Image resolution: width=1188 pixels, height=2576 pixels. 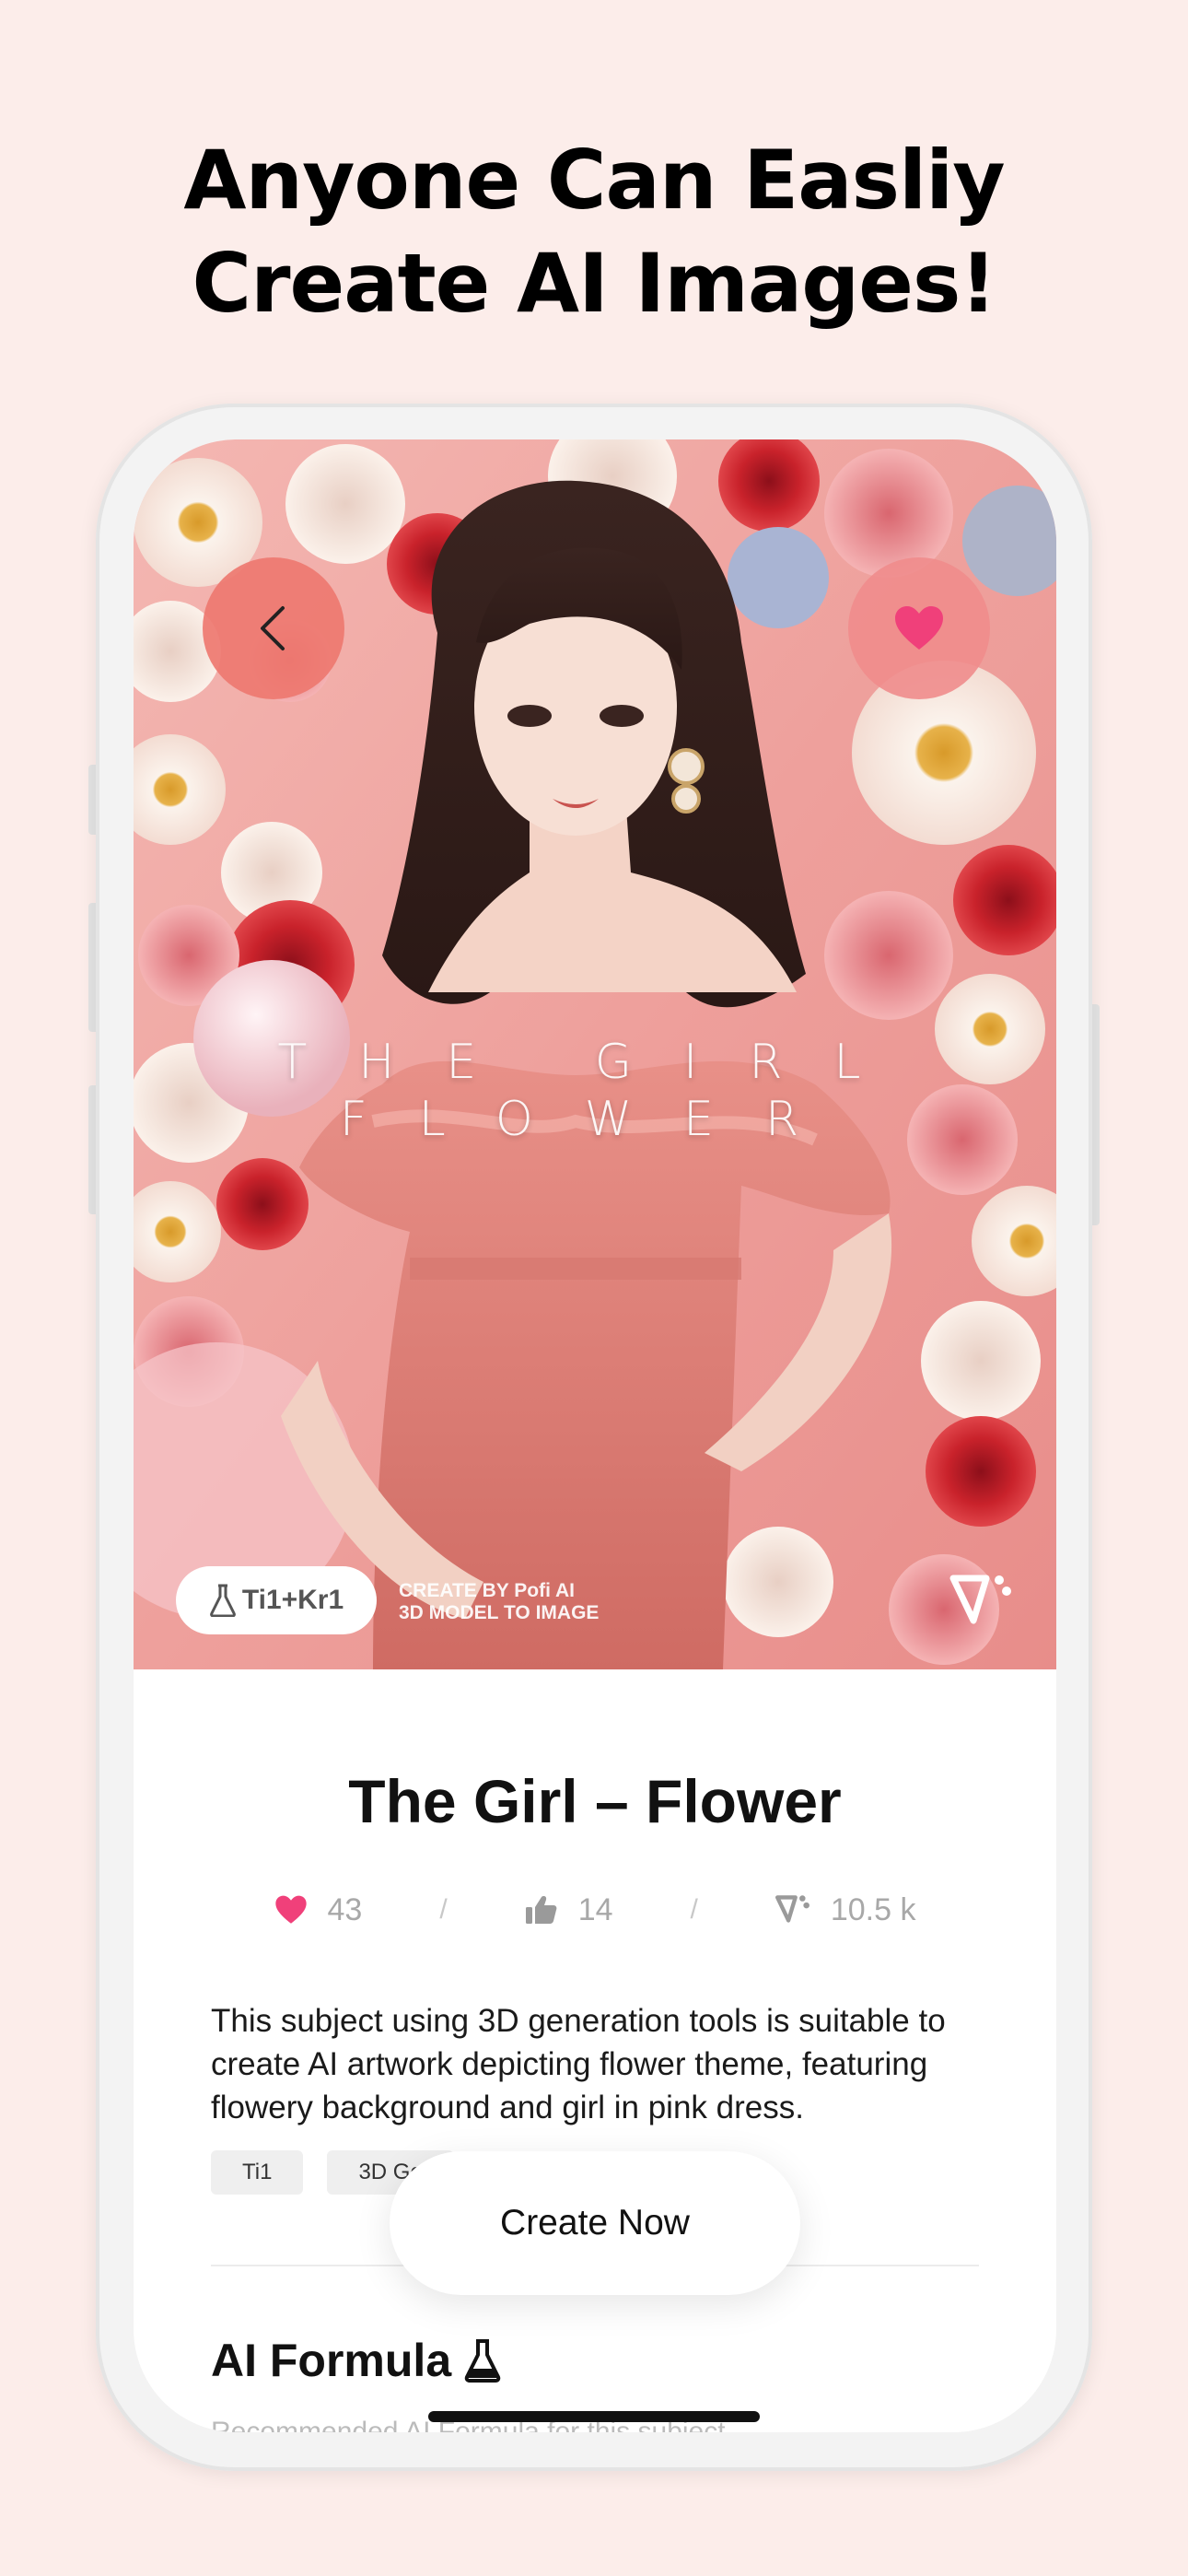 What do you see at coordinates (594, 2416) in the screenshot?
I see `home-indicator` at bounding box center [594, 2416].